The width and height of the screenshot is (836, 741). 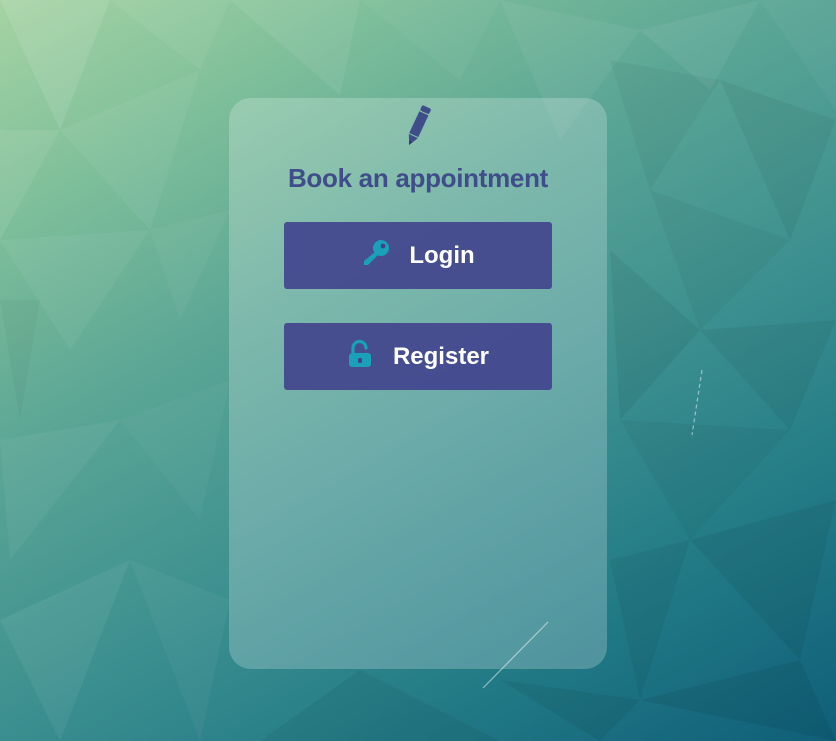 I want to click on login-button: Login, so click(x=418, y=255).